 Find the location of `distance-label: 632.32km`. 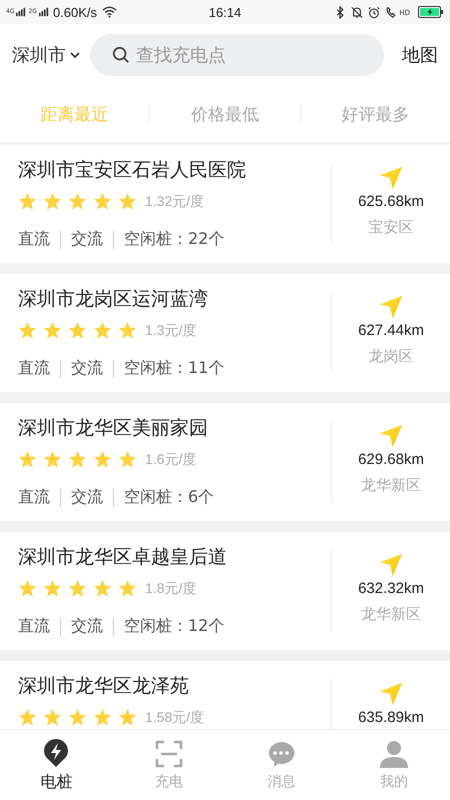

distance-label: 632.32km is located at coordinates (391, 588).